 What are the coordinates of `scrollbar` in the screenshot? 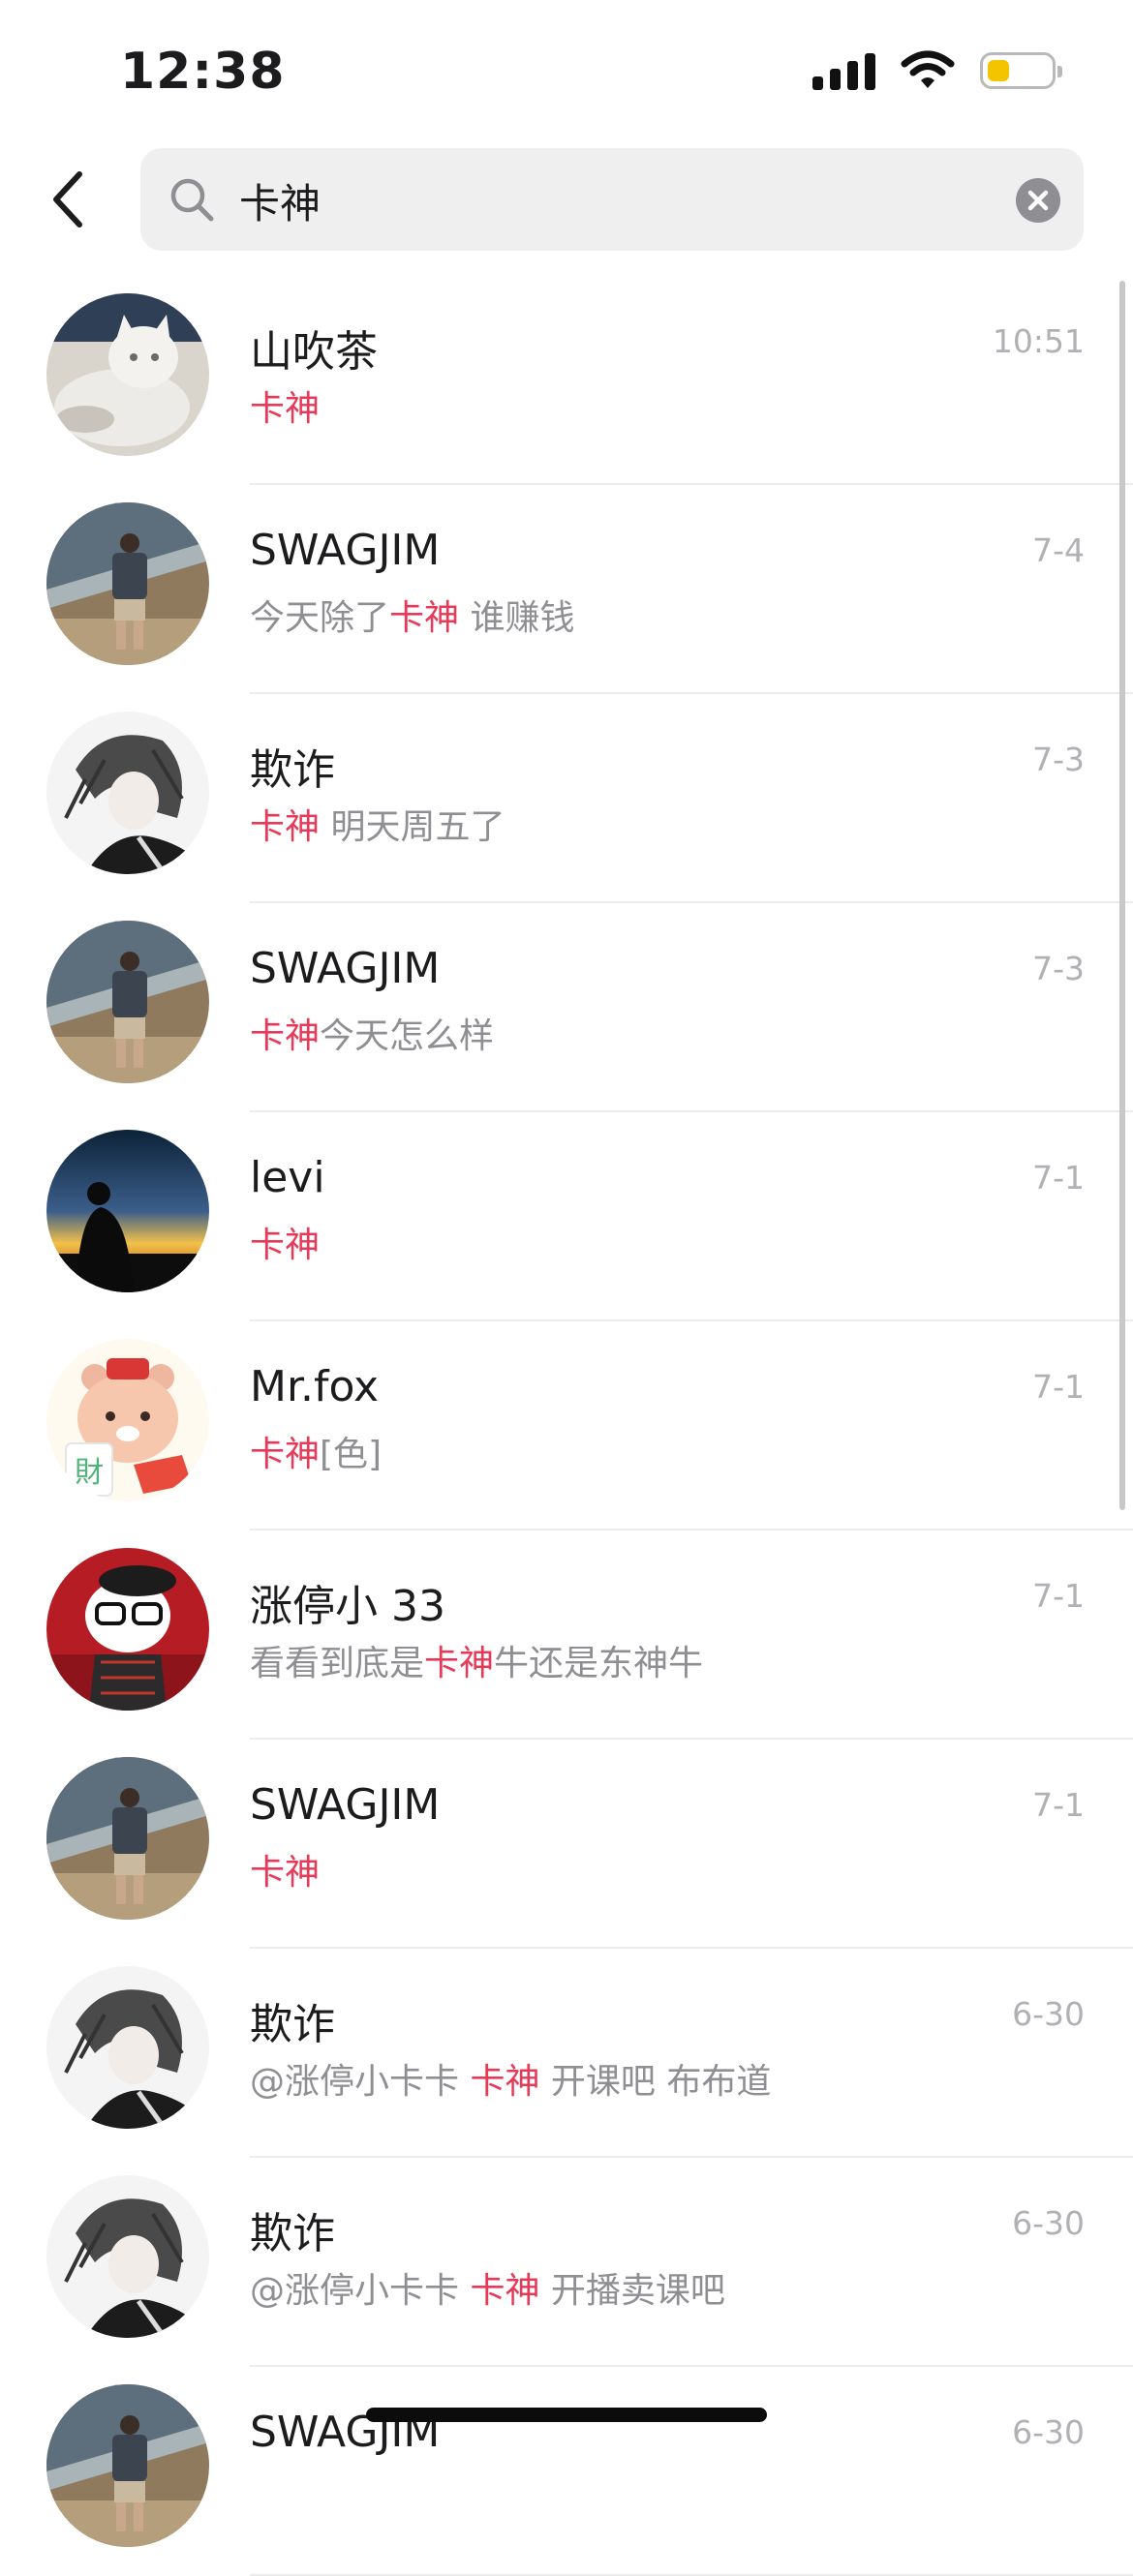 It's located at (1122, 895).